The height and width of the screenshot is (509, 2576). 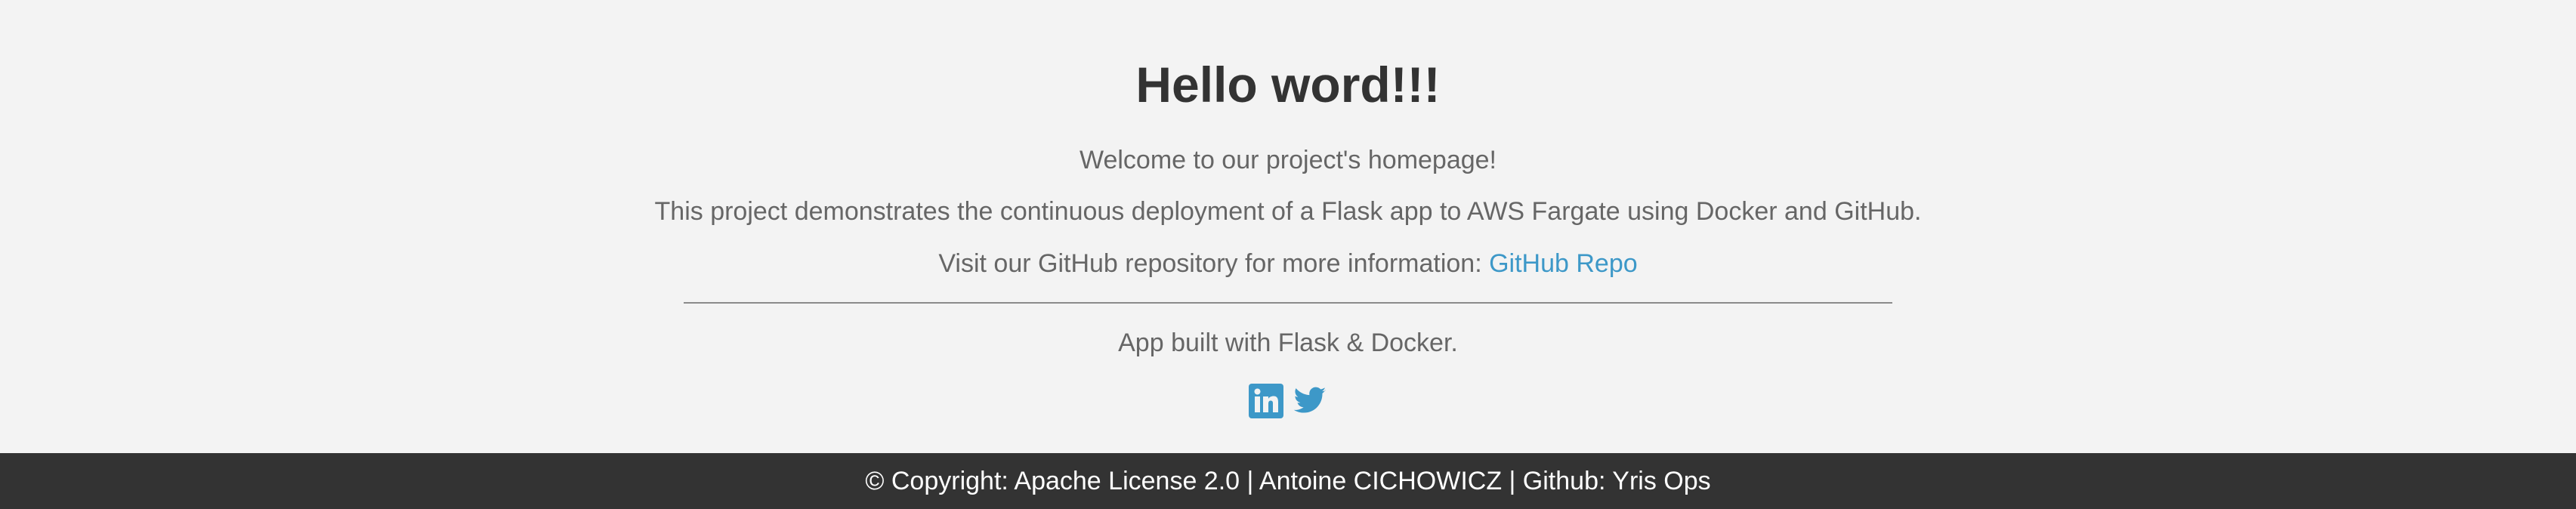 I want to click on welcome-text: Welcome to our project's homepage!, so click(x=1288, y=160).